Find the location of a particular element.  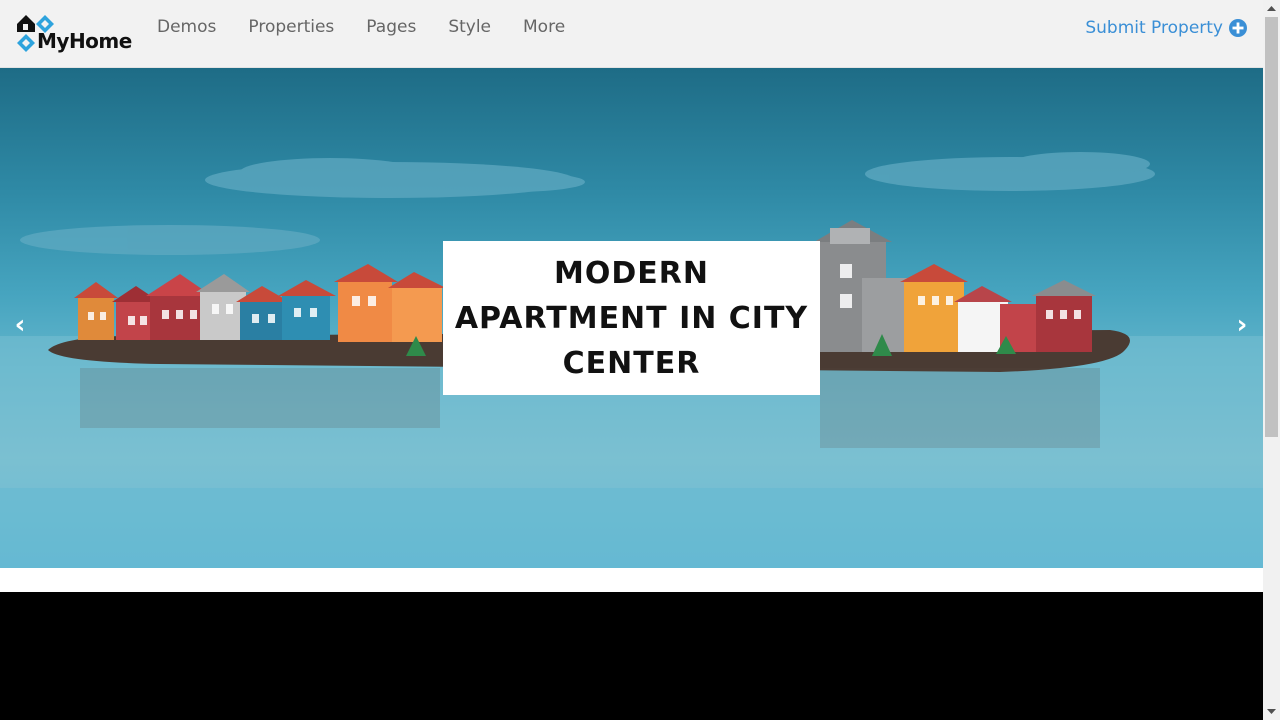

page-scrollbar is located at coordinates (1271, 360).